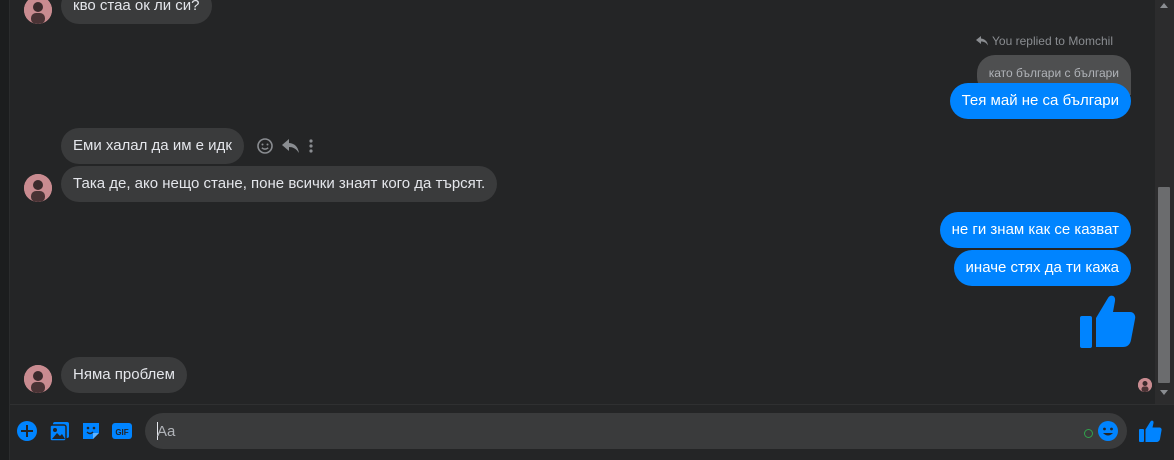  I want to click on message-text: иначе стях да ти кажа, so click(1042, 267).